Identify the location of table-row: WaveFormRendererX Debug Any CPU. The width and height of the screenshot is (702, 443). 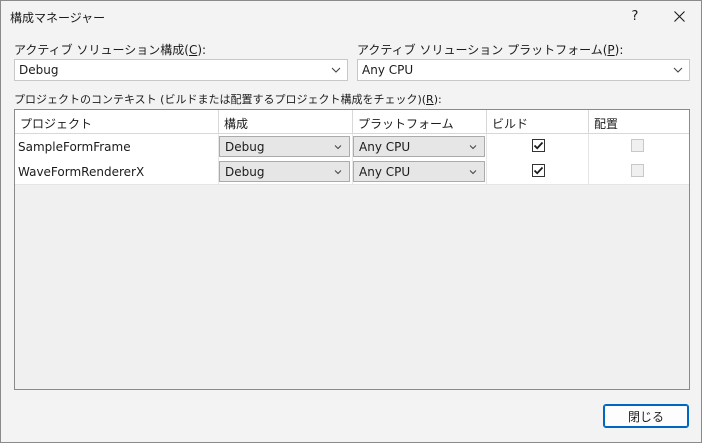
(352, 172).